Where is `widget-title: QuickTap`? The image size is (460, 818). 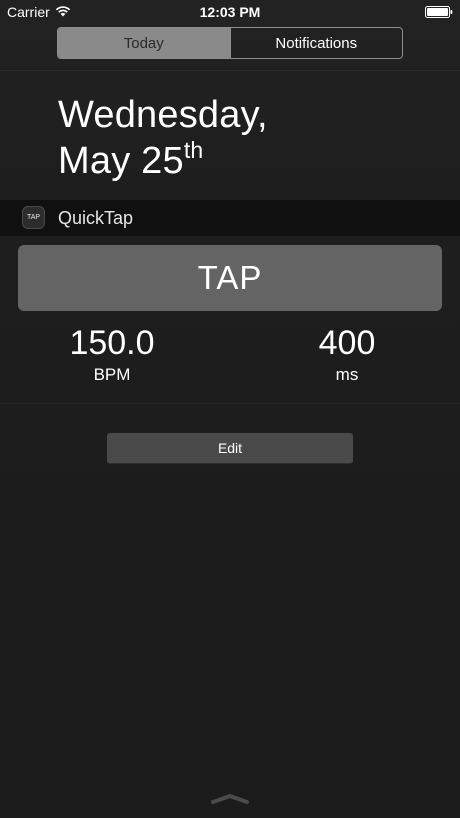 widget-title: QuickTap is located at coordinates (96, 218).